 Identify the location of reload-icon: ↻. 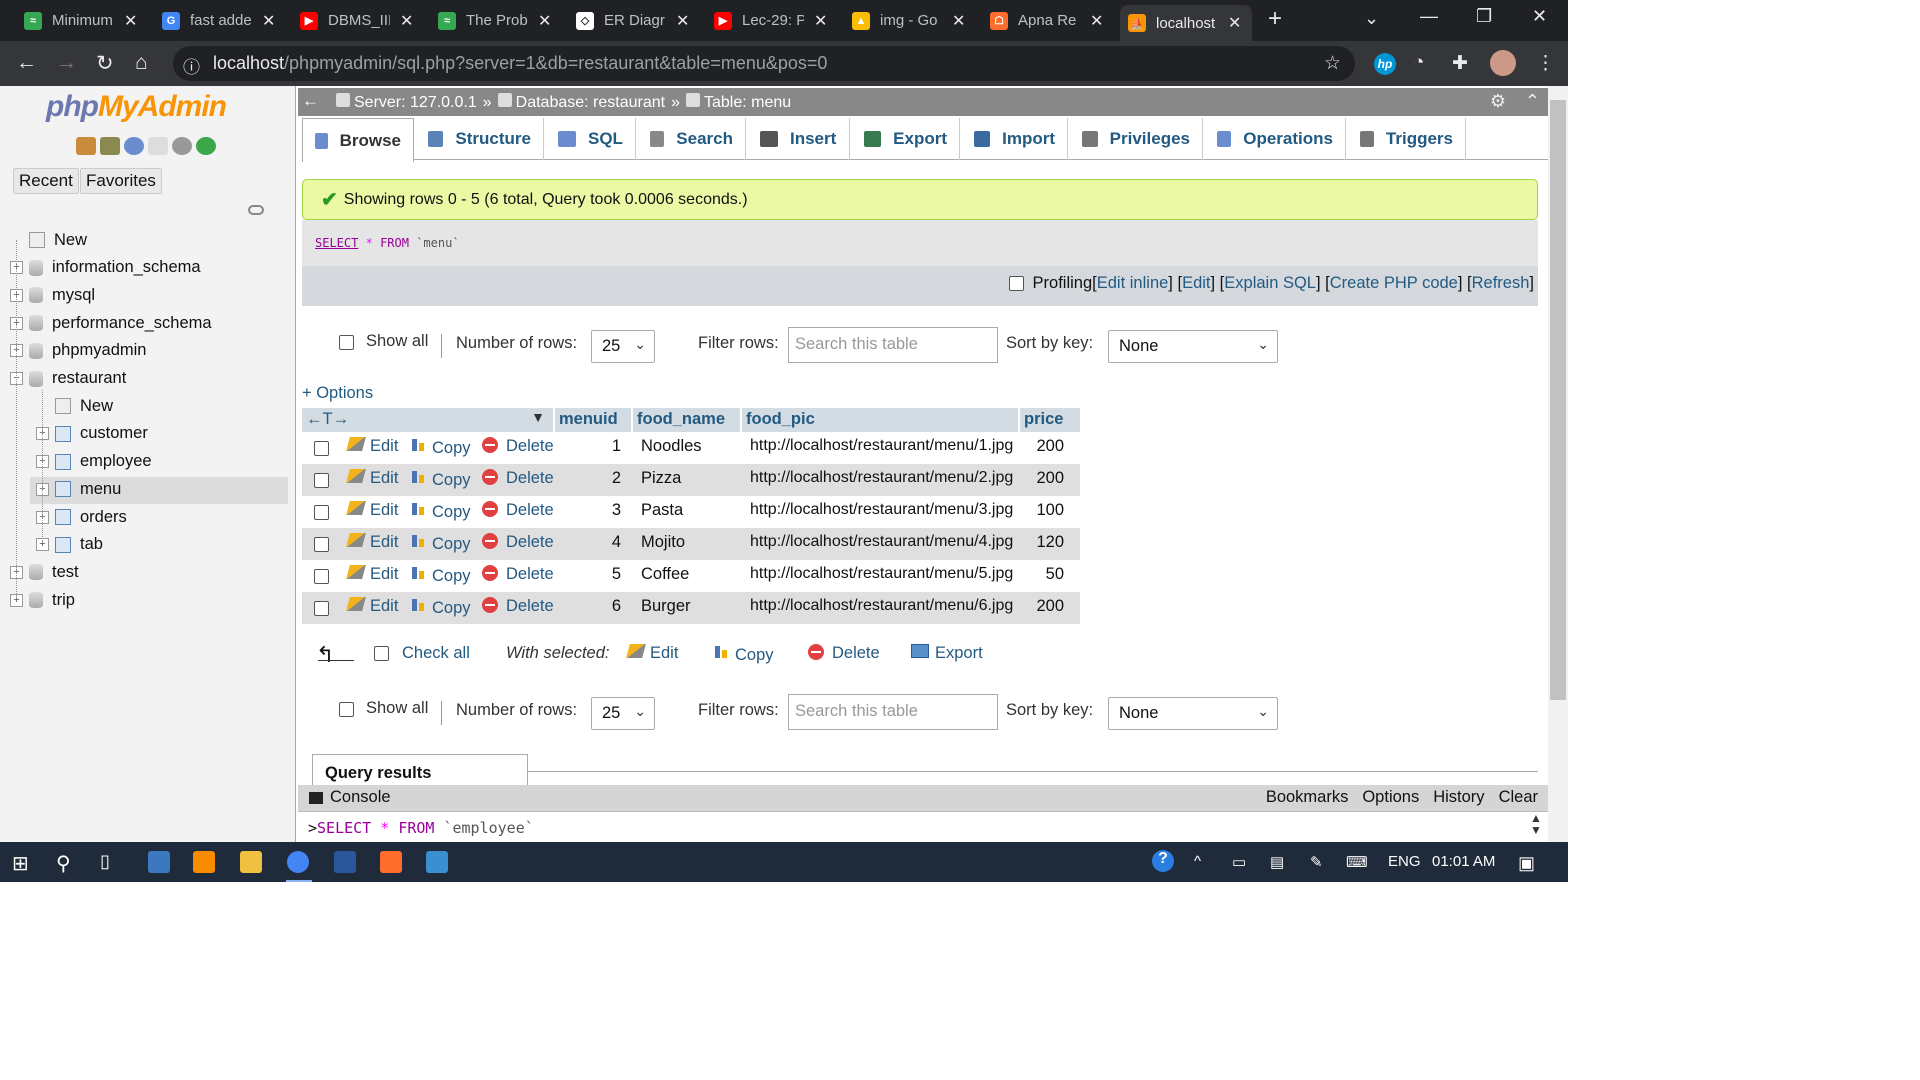
(105, 63).